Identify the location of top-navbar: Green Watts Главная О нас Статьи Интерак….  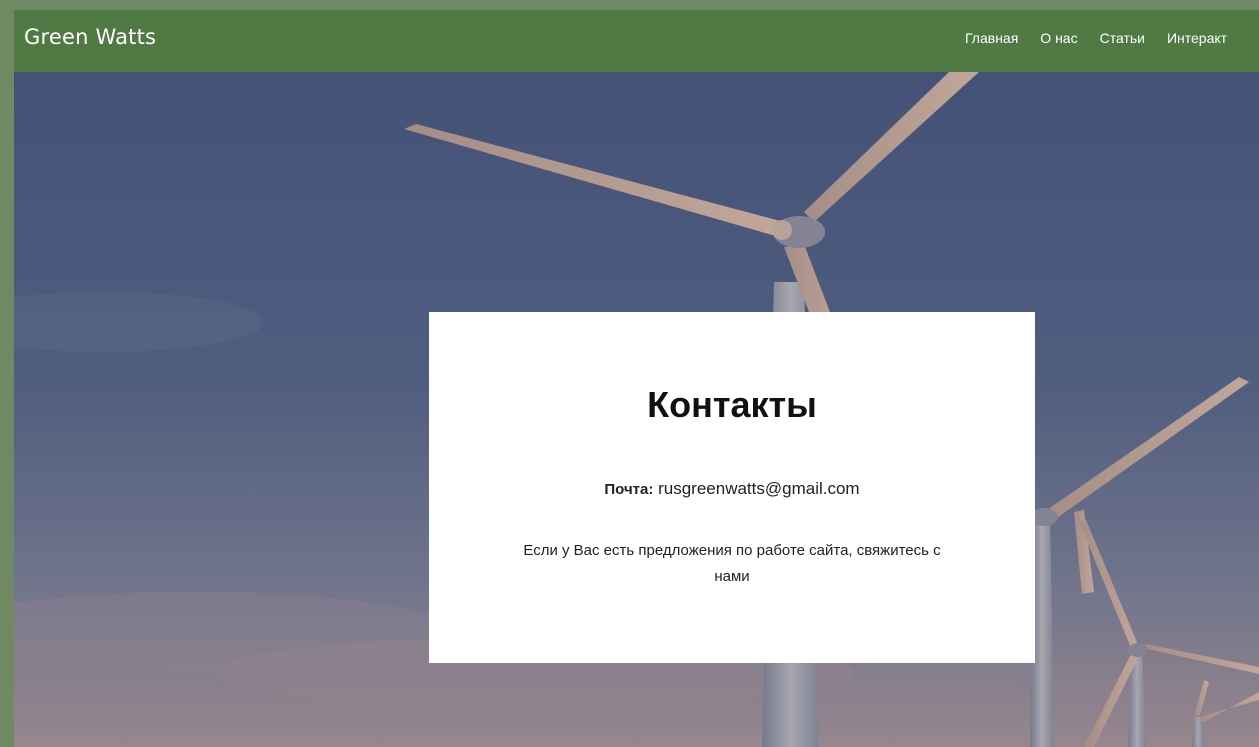
(636, 41).